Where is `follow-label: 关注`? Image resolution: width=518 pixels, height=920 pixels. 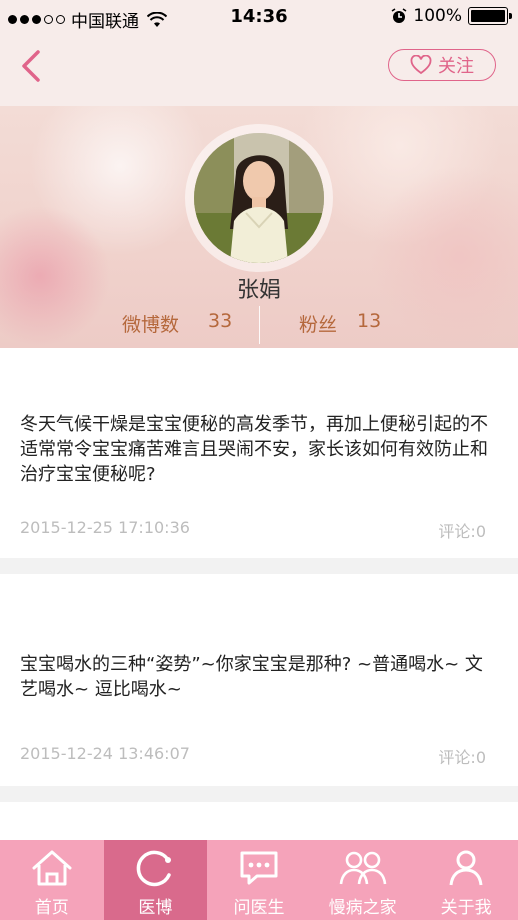 follow-label: 关注 is located at coordinates (456, 66).